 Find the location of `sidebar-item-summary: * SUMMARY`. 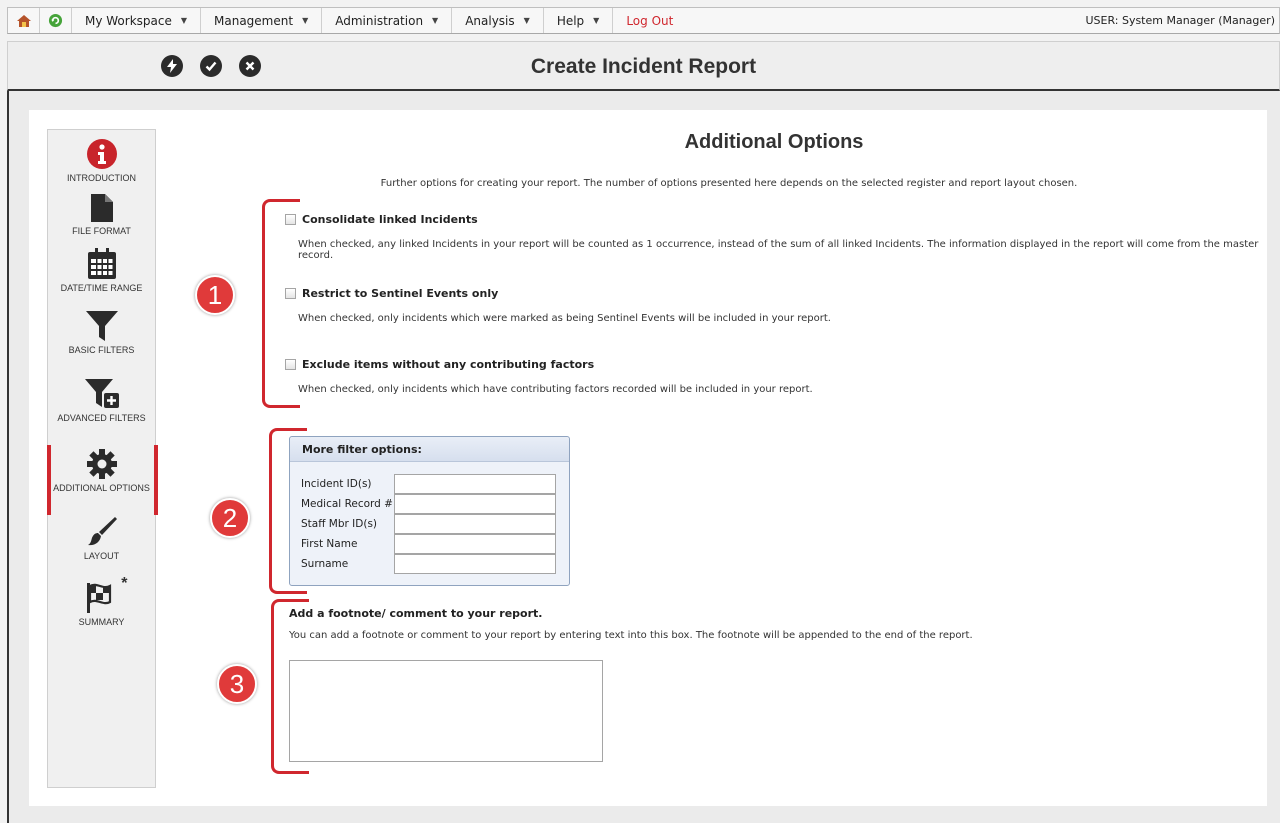

sidebar-item-summary: * SUMMARY is located at coordinates (101, 602).